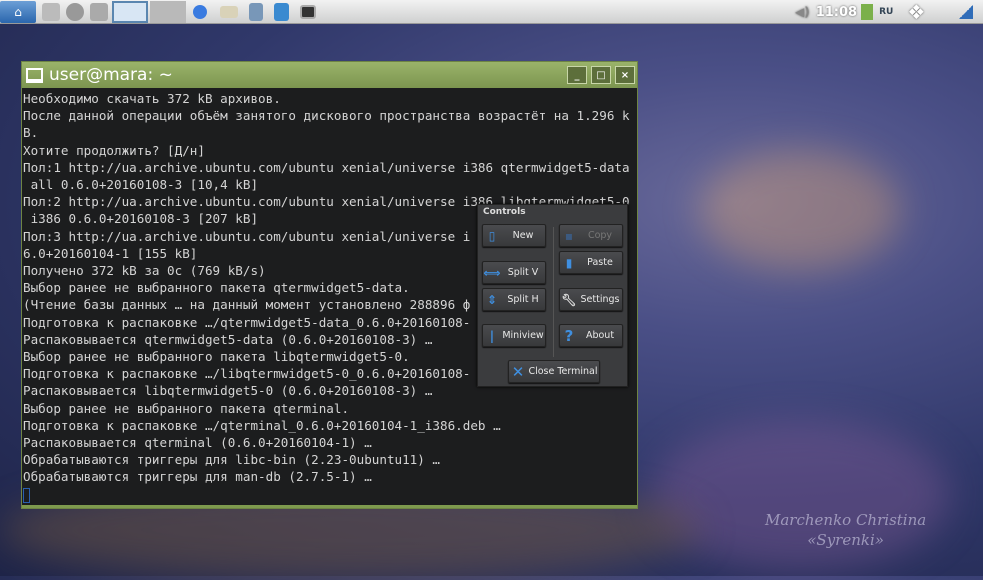  What do you see at coordinates (569, 335) in the screenshot?
I see `help-icon: ?` at bounding box center [569, 335].